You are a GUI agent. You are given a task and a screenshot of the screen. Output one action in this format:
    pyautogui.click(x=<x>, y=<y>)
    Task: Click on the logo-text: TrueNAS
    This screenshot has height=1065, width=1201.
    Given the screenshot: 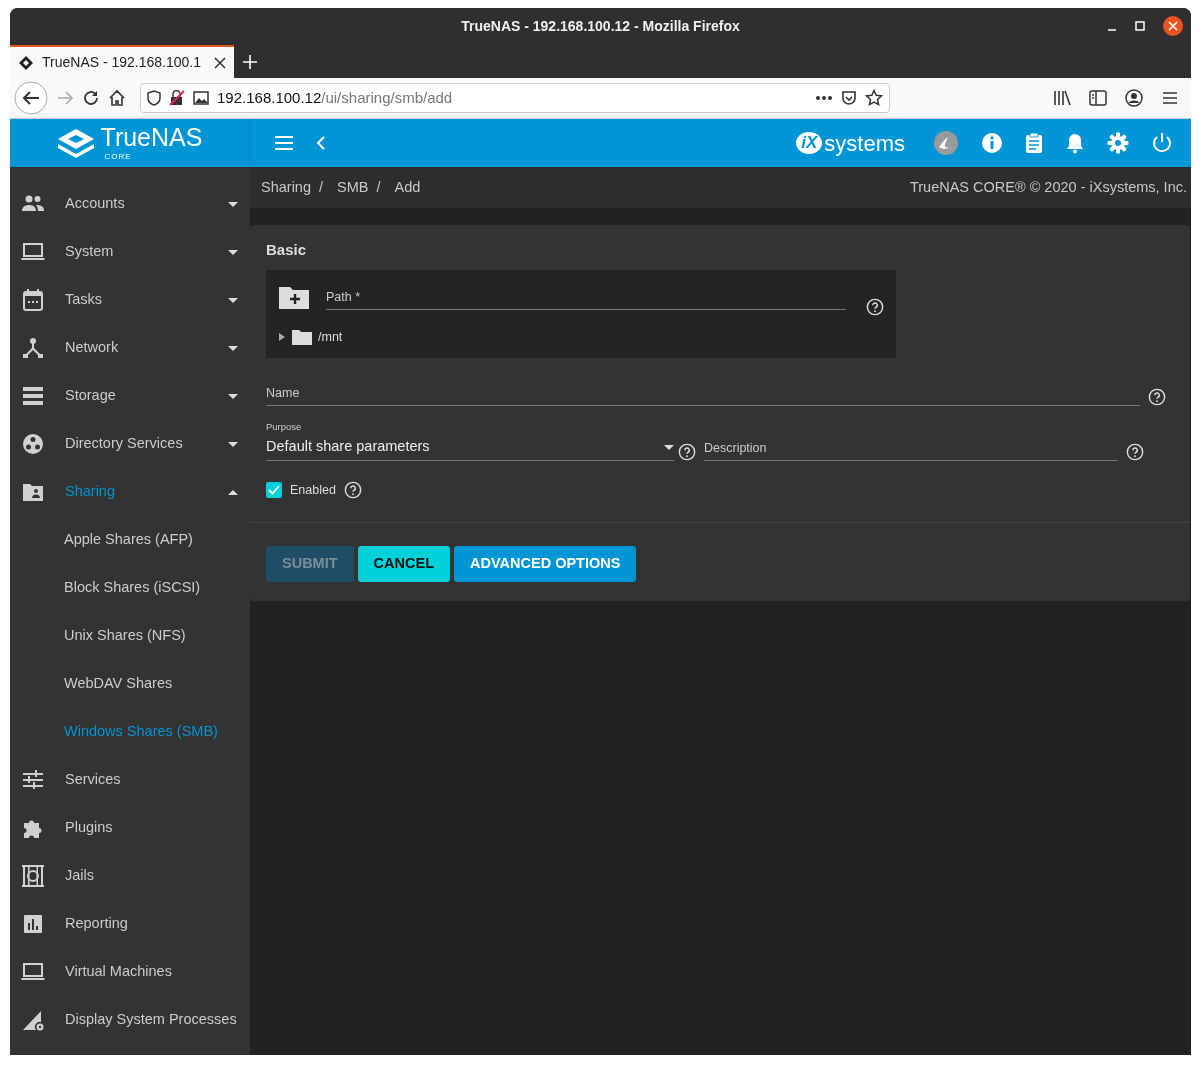 What is the action you would take?
    pyautogui.click(x=151, y=137)
    